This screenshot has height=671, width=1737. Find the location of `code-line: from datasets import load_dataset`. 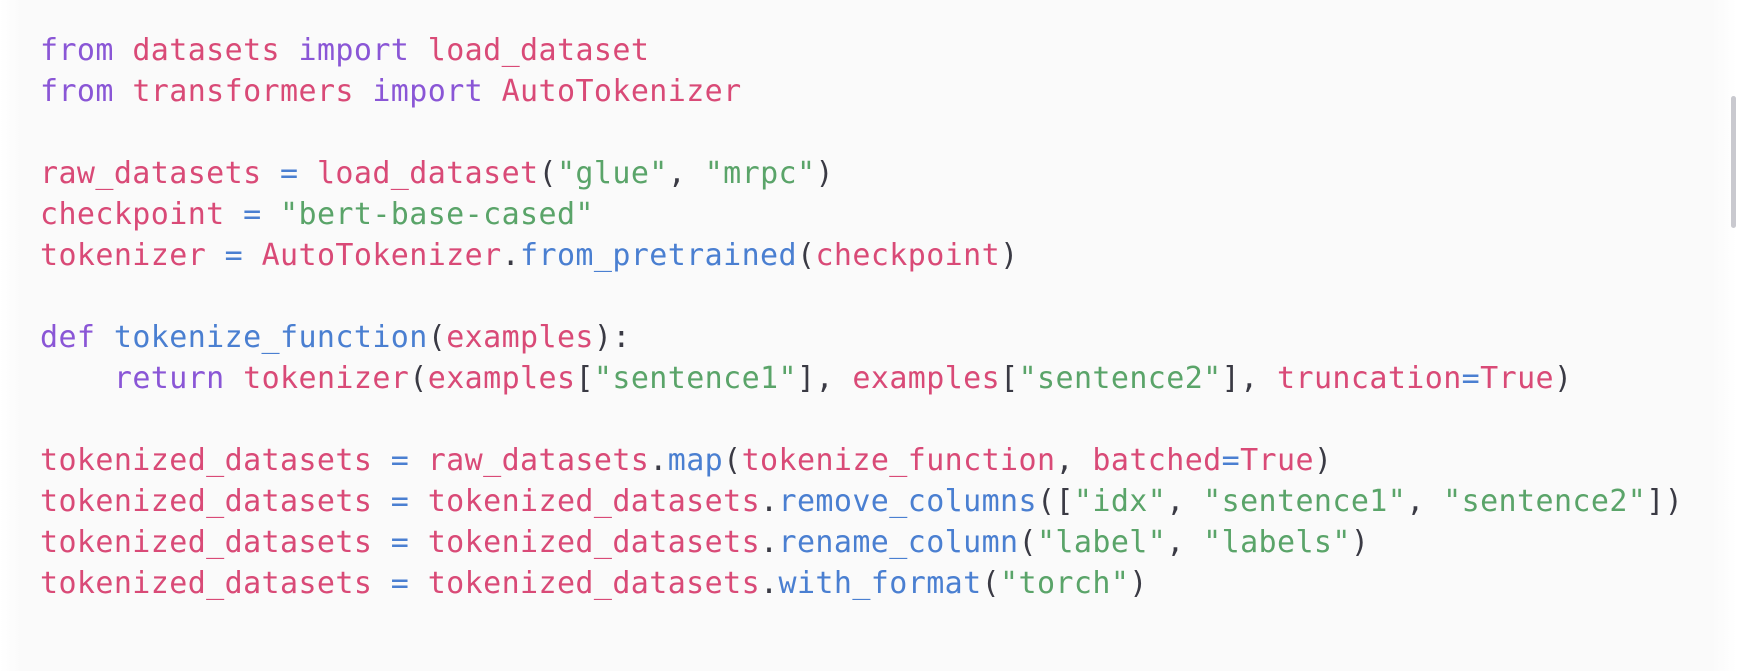

code-line: from datasets import load_dataset is located at coordinates (888, 50).